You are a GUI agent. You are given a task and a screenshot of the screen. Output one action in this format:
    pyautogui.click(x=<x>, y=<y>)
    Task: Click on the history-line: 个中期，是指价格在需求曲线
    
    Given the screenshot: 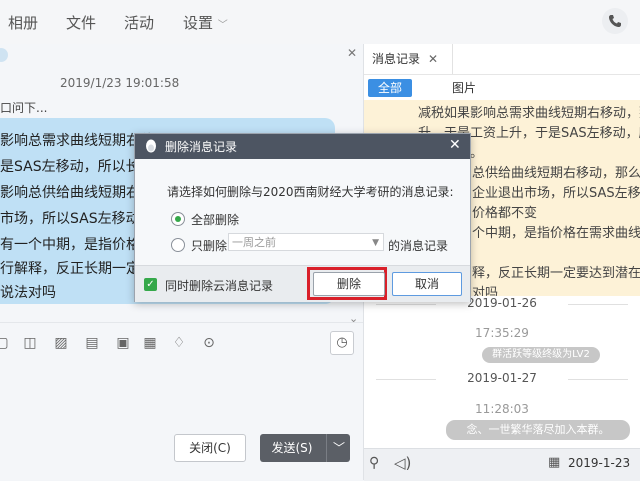 What is the action you would take?
    pyautogui.click(x=556, y=233)
    